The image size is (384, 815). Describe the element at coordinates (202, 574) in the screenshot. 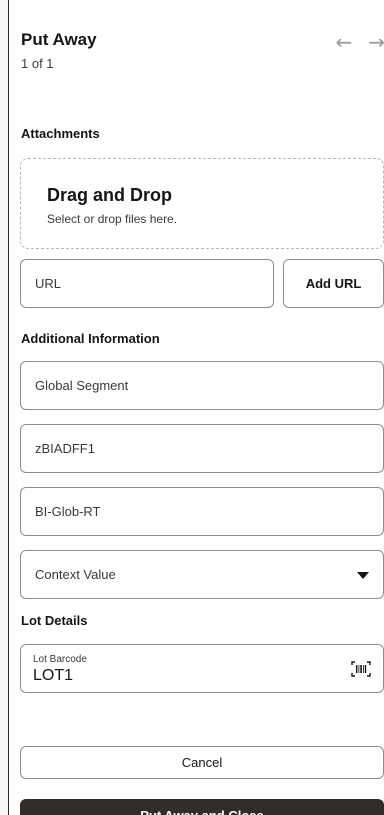

I see `context-value-select: Context Value` at that location.